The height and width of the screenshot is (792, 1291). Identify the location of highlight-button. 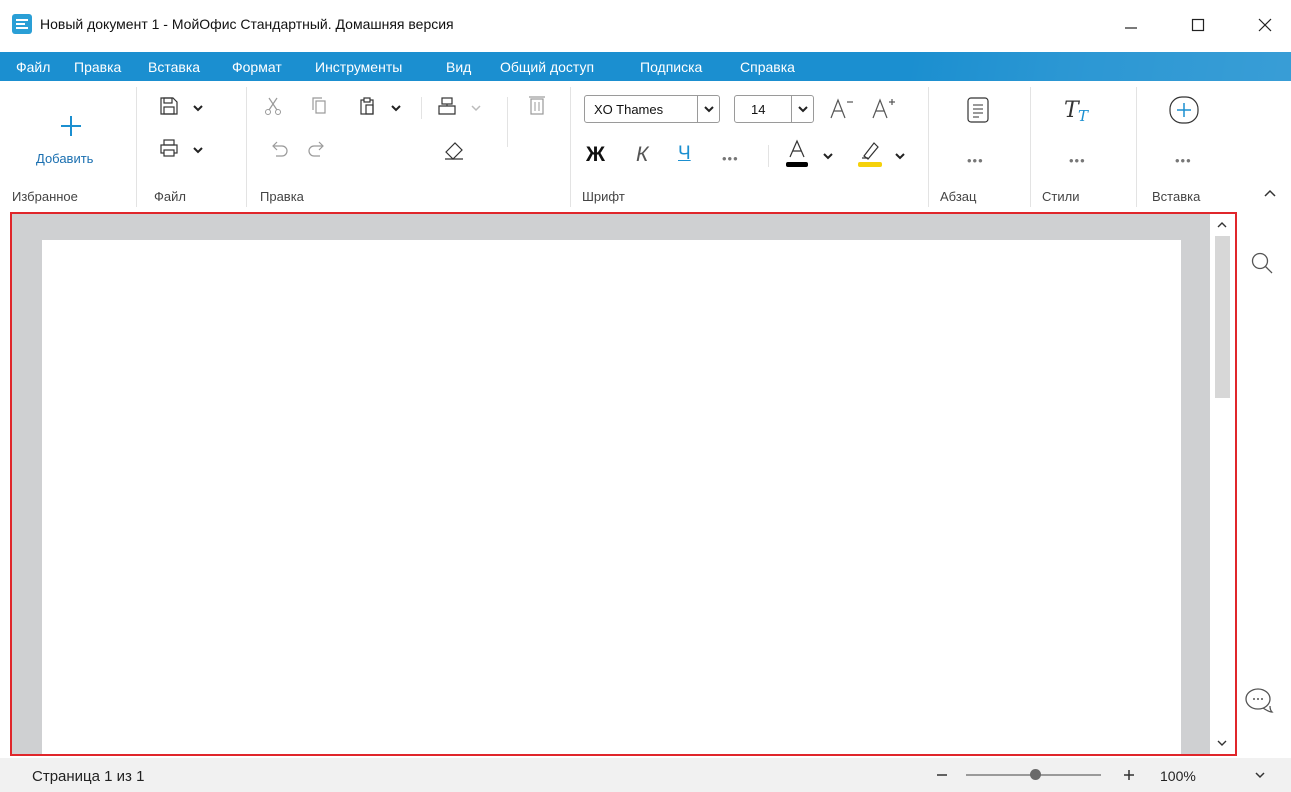
(870, 154).